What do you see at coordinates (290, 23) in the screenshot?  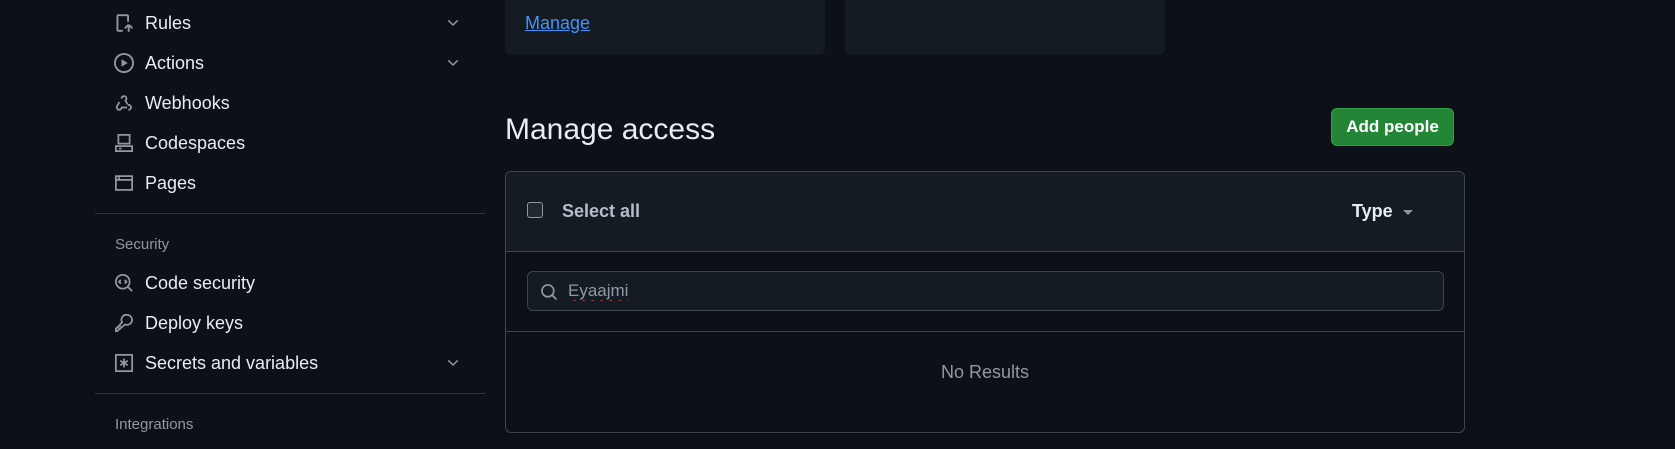 I see `sidebar-item-rules: Rules` at bounding box center [290, 23].